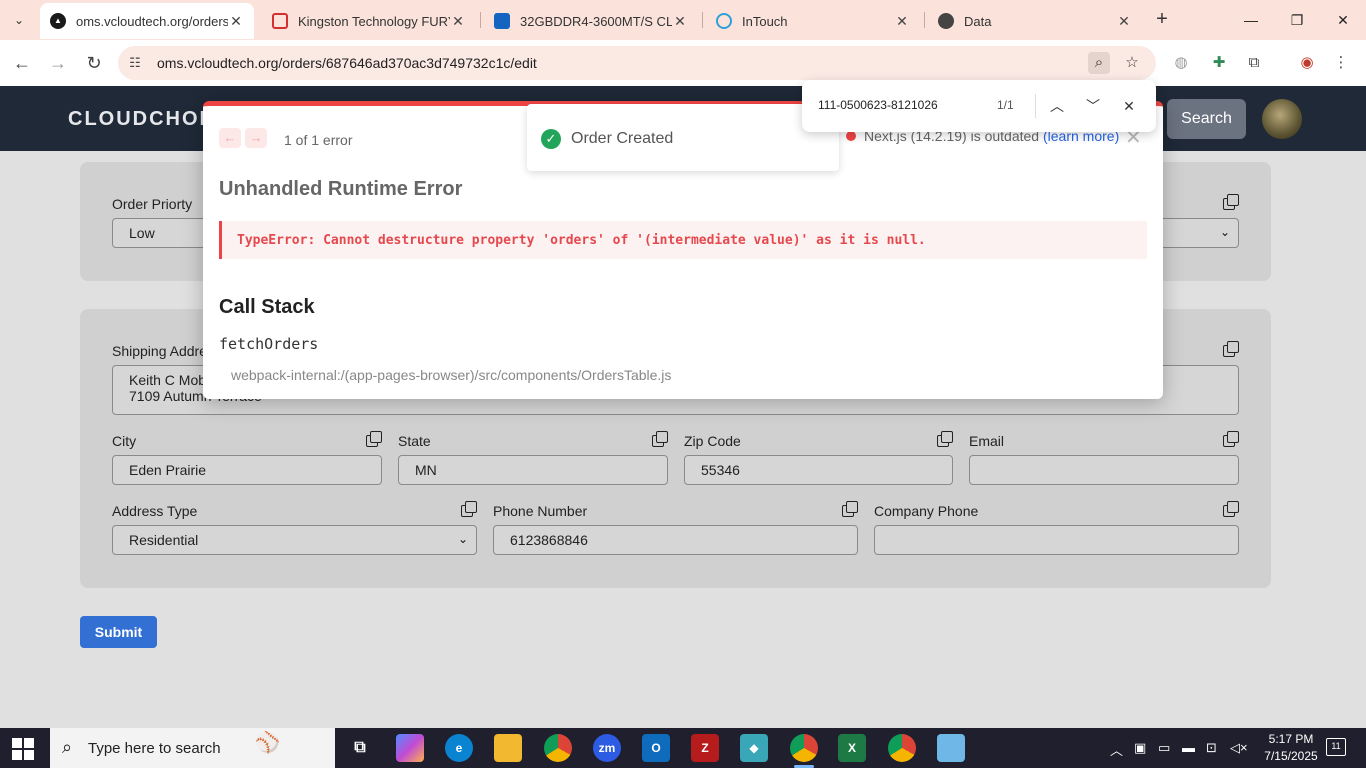  What do you see at coordinates (1132, 63) in the screenshot?
I see `bookmark-star-icon: ☆` at bounding box center [1132, 63].